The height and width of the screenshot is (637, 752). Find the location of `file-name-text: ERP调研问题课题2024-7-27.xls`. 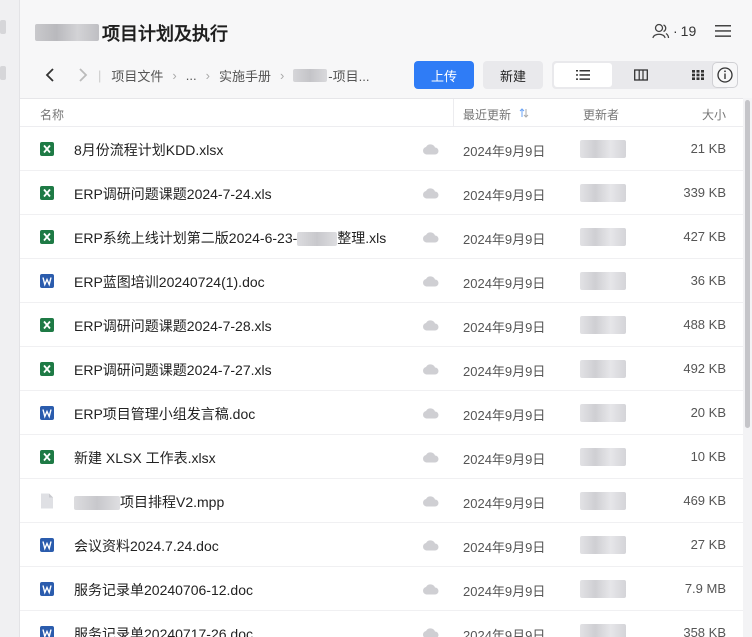

file-name-text: ERP调研问题课题2024-7-27.xls is located at coordinates (173, 370).